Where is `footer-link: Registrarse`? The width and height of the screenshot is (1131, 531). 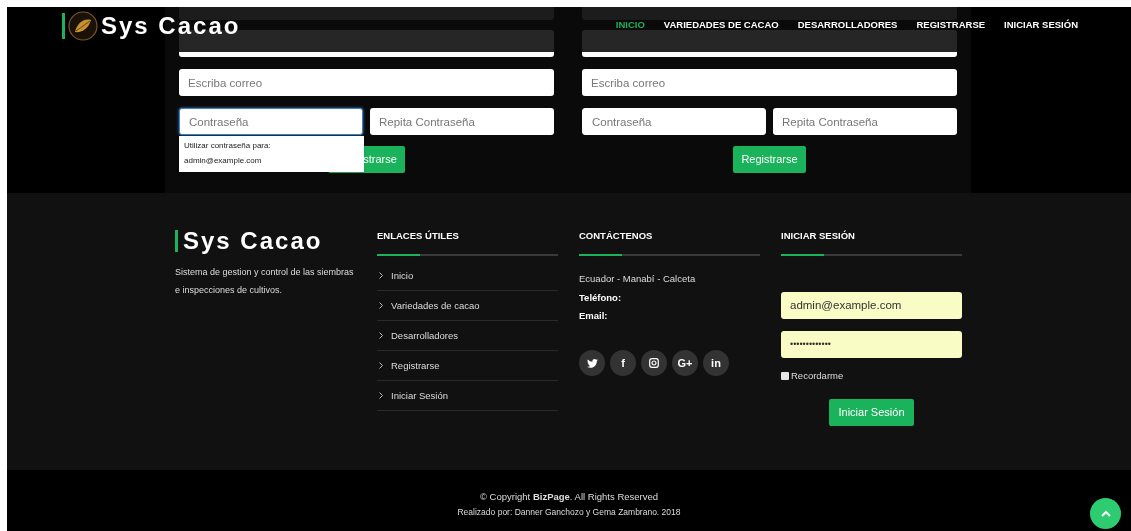
footer-link: Registrarse is located at coordinates (415, 365).